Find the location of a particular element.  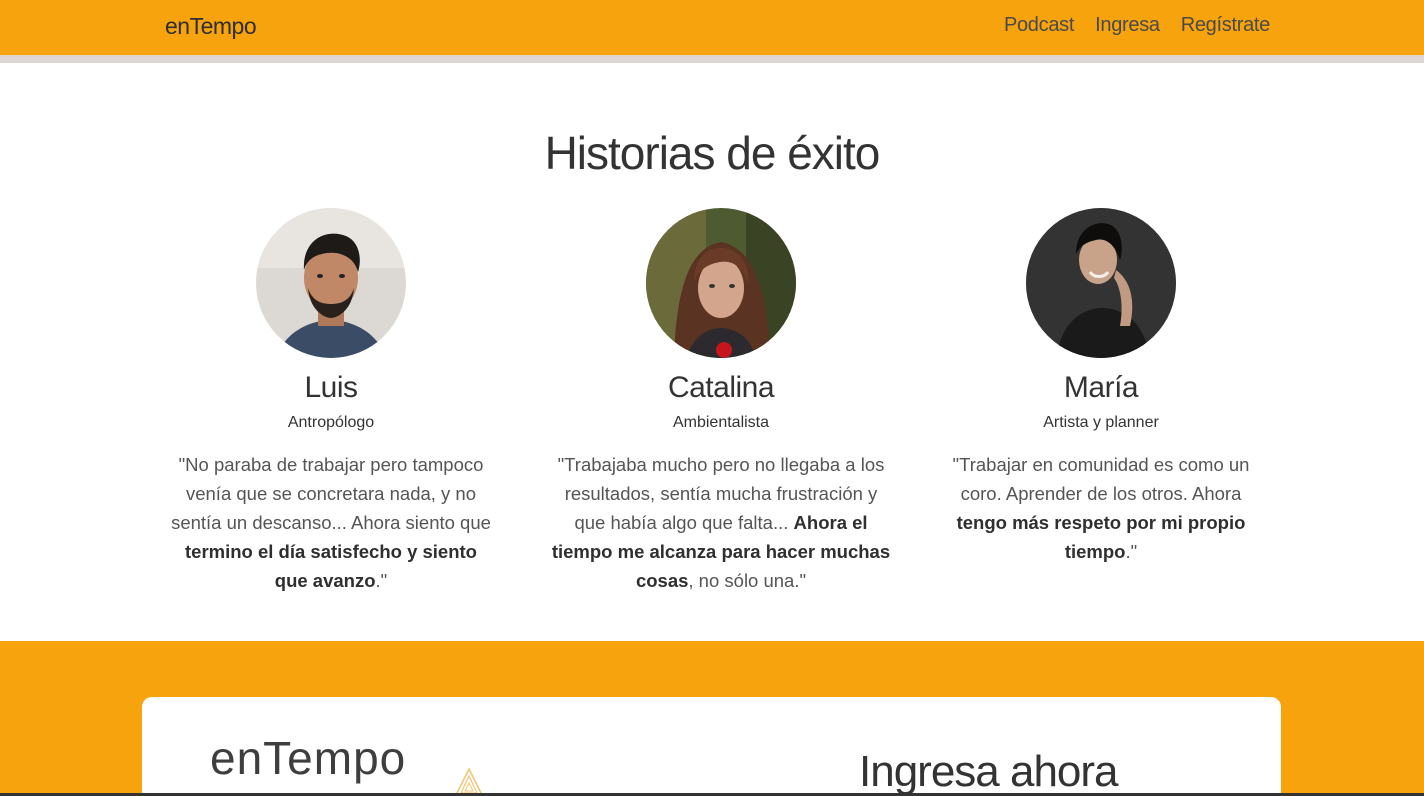

section-title: Historias de éxito is located at coordinates (712, 153).